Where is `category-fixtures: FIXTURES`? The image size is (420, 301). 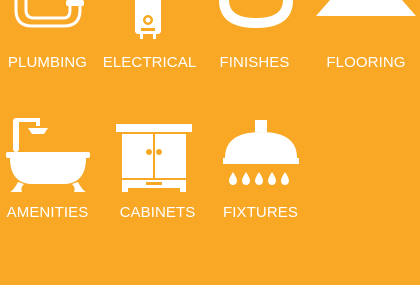 category-fixtures: FIXTURES is located at coordinates (260, 167).